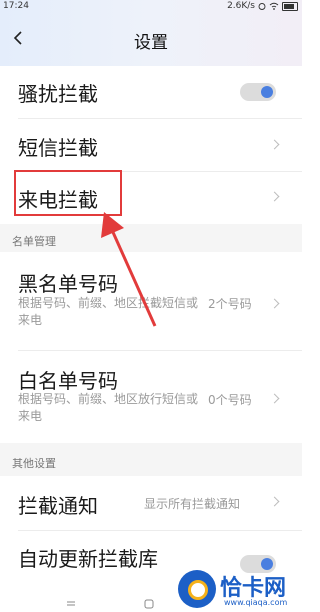 This screenshot has height=612, width=320. What do you see at coordinates (68, 193) in the screenshot?
I see `highlight-box` at bounding box center [68, 193].